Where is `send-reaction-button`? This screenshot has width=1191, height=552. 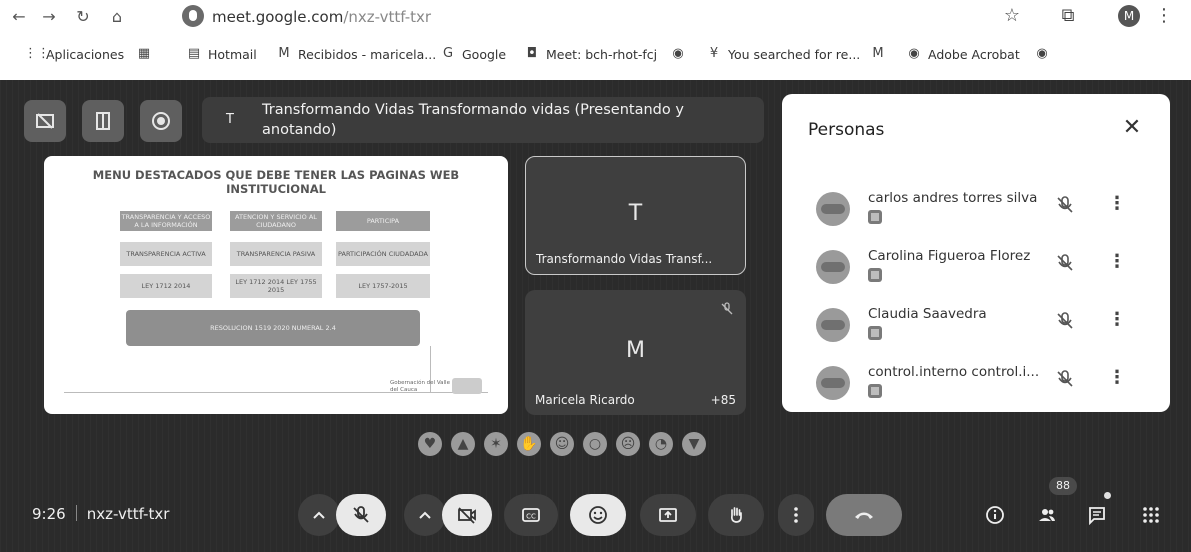
send-reaction-button is located at coordinates (598, 515).